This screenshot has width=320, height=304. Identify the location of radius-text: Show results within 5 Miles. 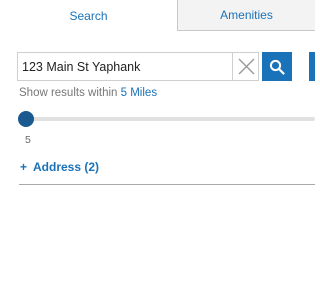
(88, 93).